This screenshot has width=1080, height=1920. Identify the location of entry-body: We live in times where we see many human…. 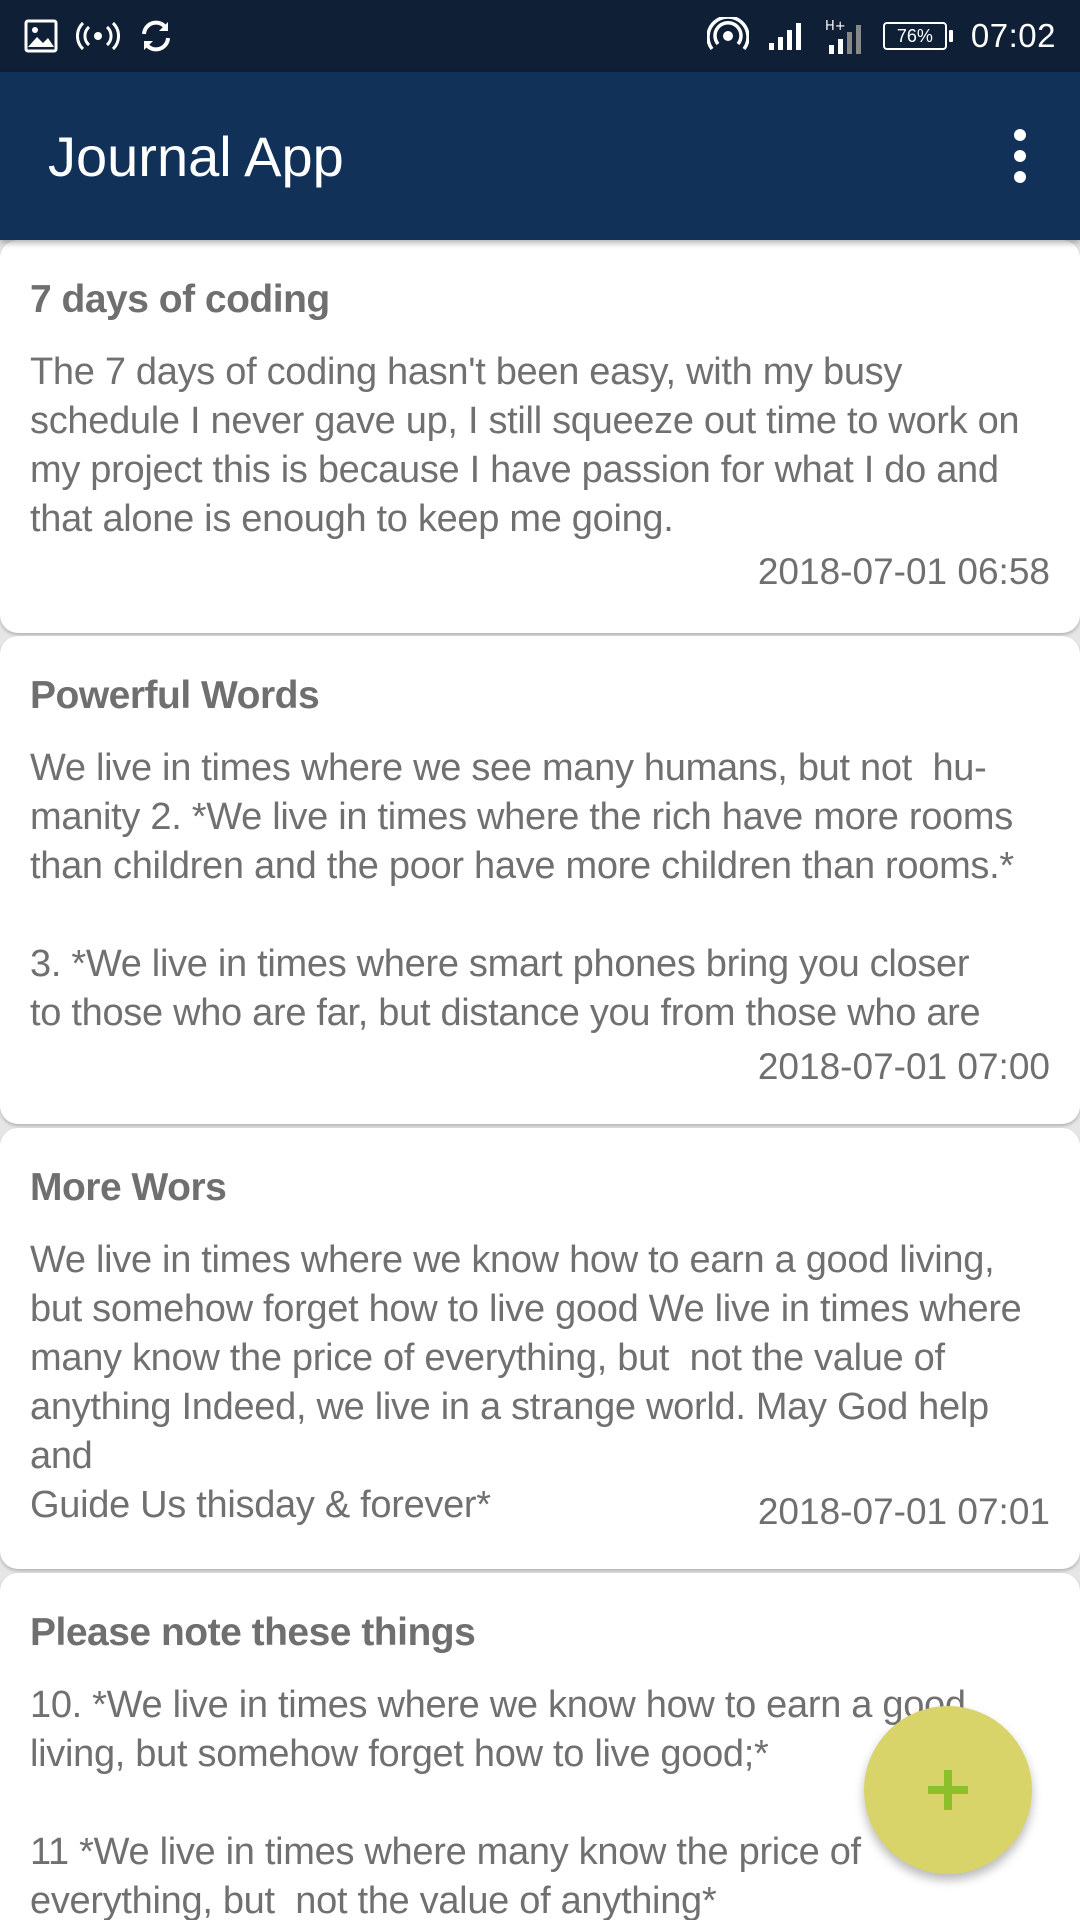
(522, 890).